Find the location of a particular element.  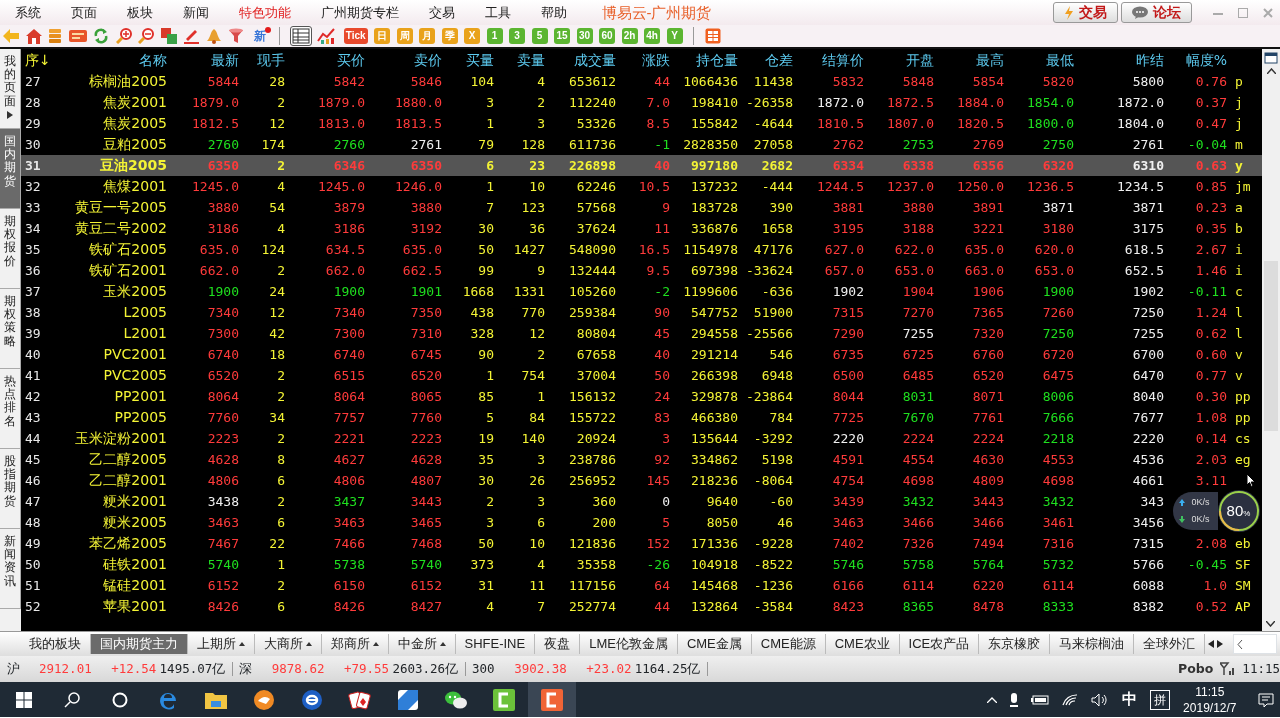

windows-logo-icon is located at coordinates (24, 699).